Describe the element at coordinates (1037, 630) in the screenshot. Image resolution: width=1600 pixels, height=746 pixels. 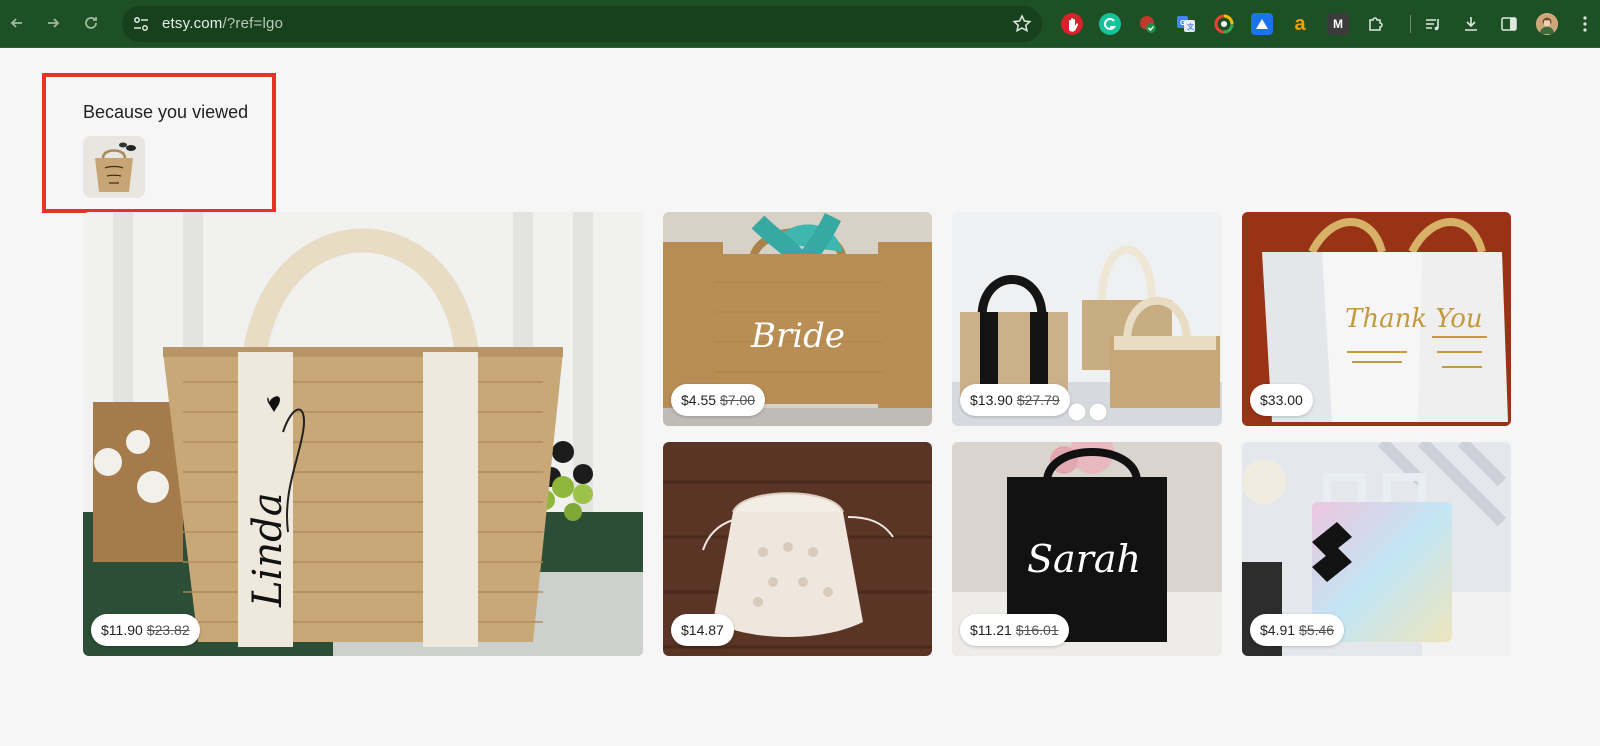
I see `original-price: $16.01` at that location.